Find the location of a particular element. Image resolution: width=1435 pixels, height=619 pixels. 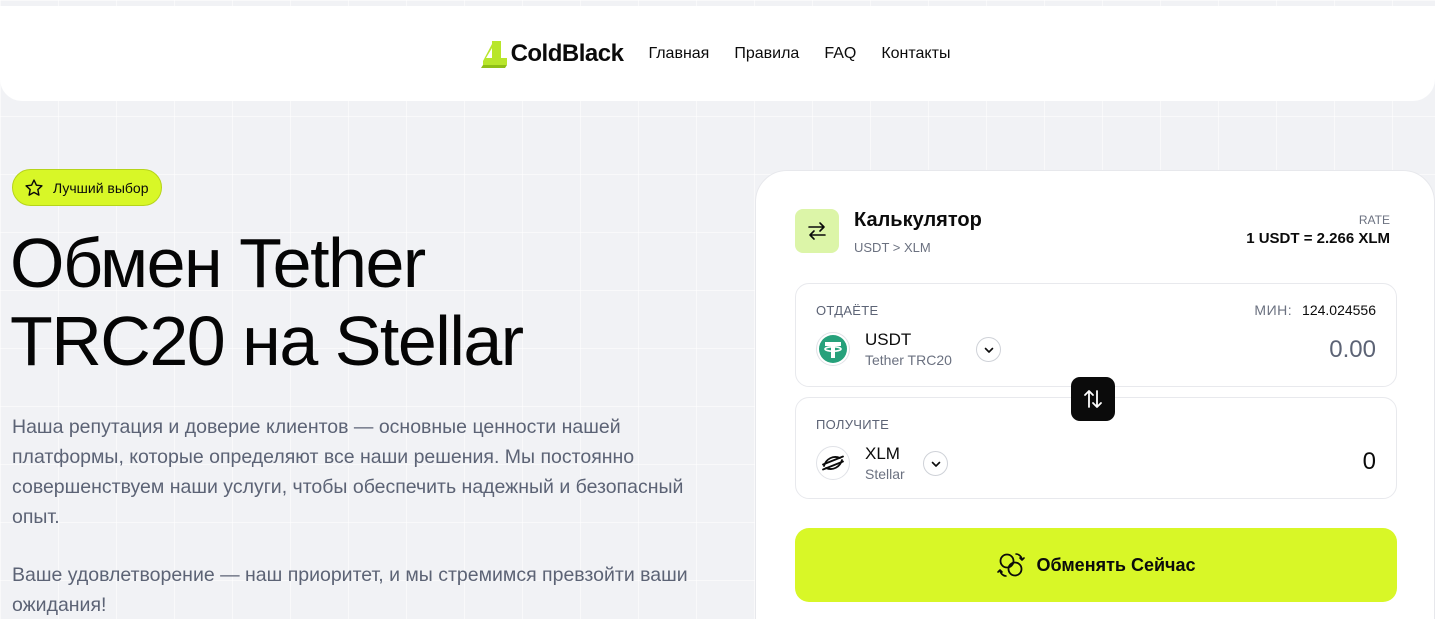

coldblack-logo-icon is located at coordinates (493, 54).